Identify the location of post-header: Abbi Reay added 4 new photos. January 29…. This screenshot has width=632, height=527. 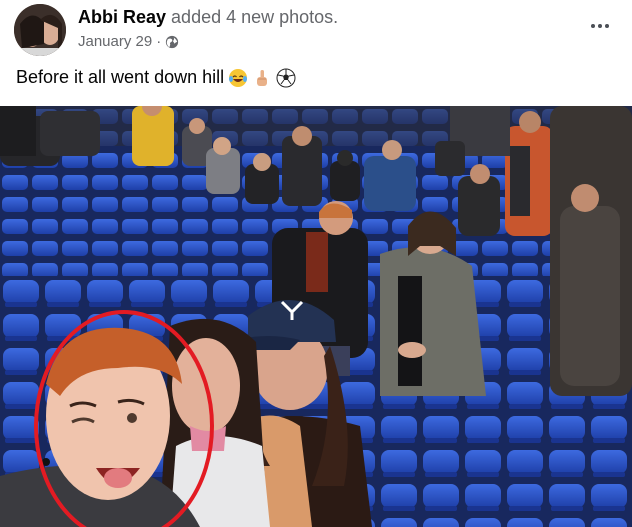
(316, 30).